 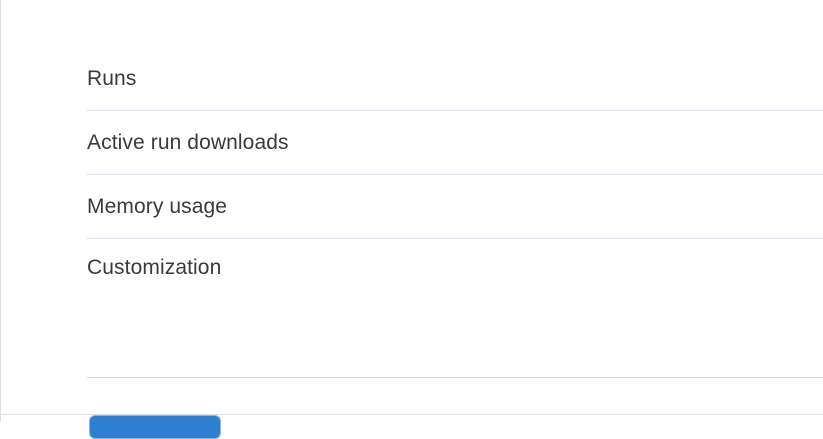 I want to click on settings-item-label: Runs, so click(x=112, y=78).